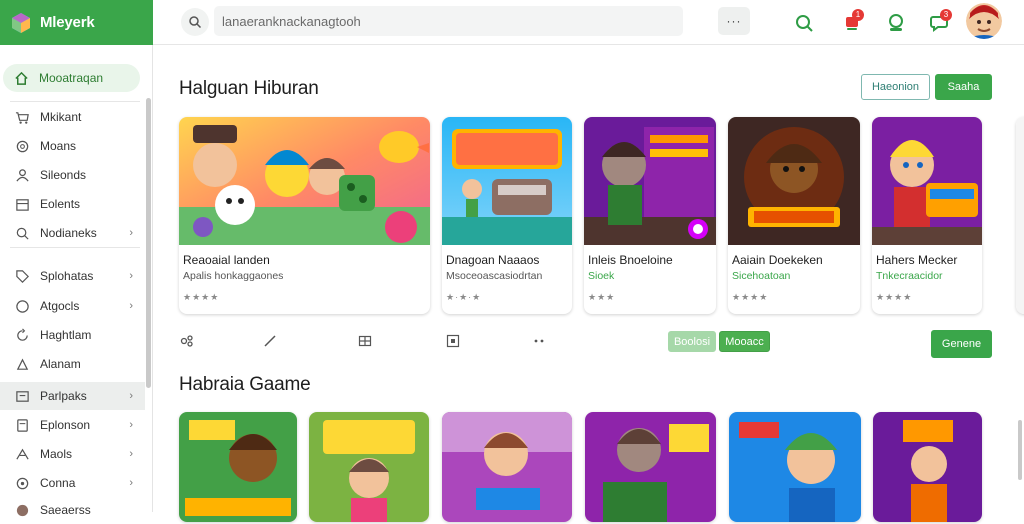 Image resolution: width=1024 pixels, height=524 pixels. I want to click on sidebar-item-parlpaks: Parlpaks ›, so click(72, 396).